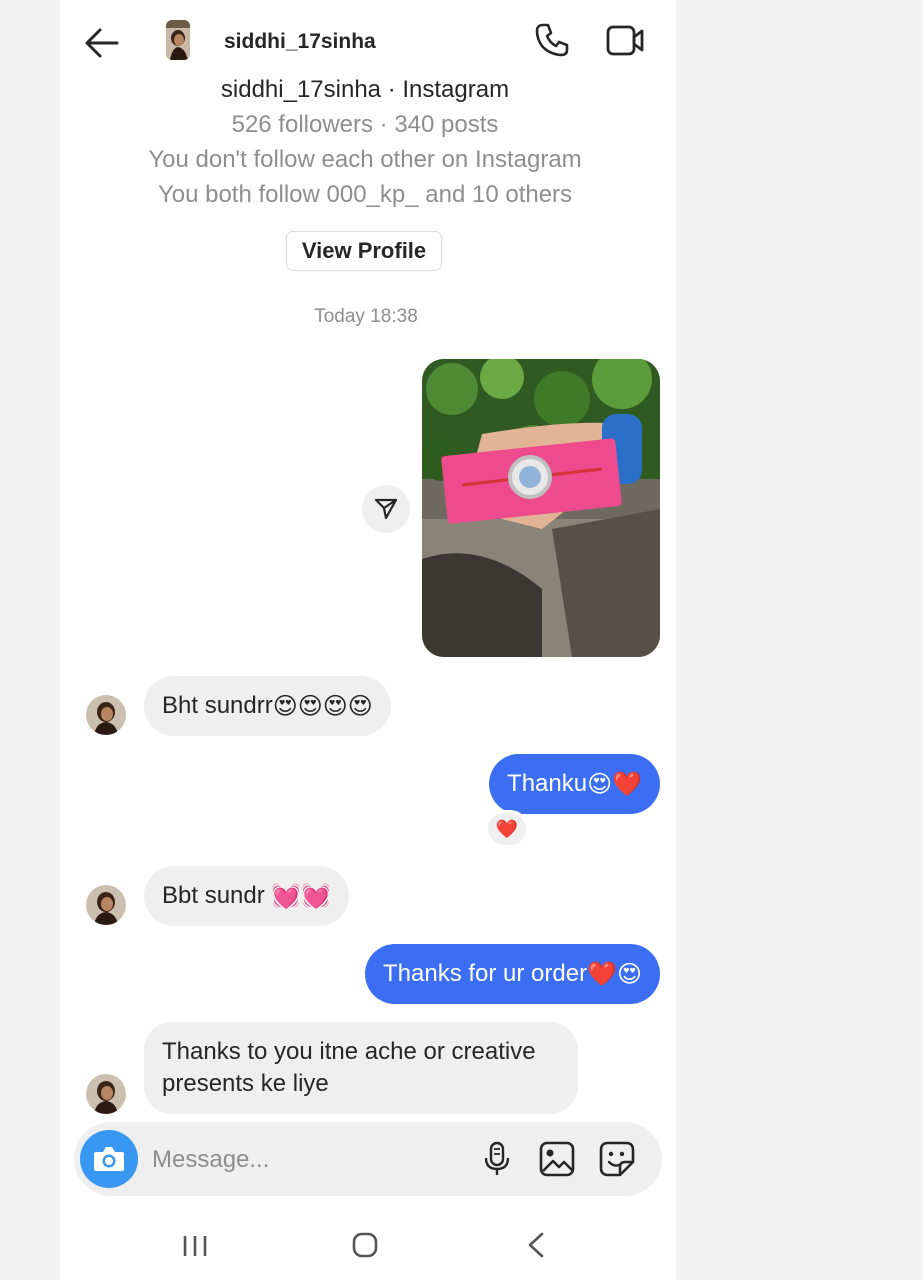 Image resolution: width=923 pixels, height=1280 pixels. Describe the element at coordinates (102, 43) in the screenshot. I see `back-arrow-icon` at that location.